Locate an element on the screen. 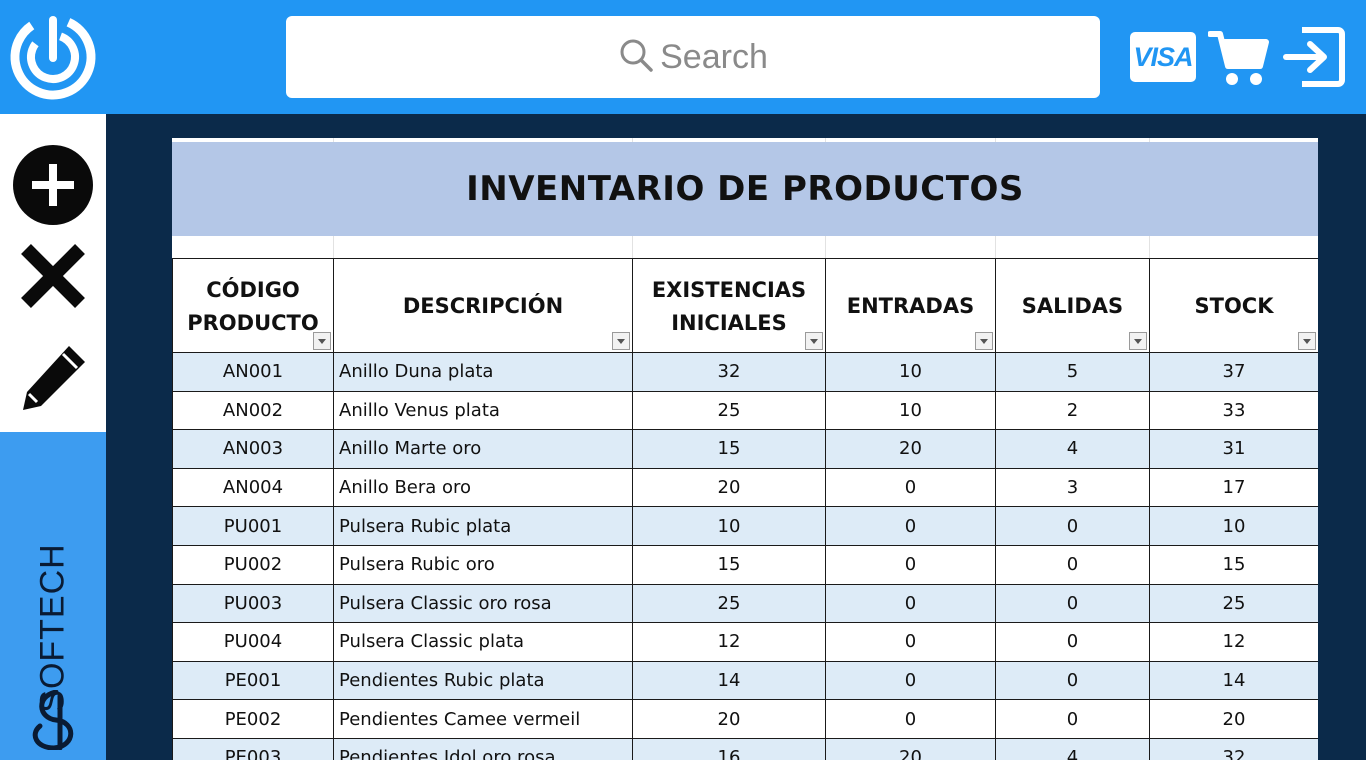  brand-name: SOFTECH is located at coordinates (52, 628).